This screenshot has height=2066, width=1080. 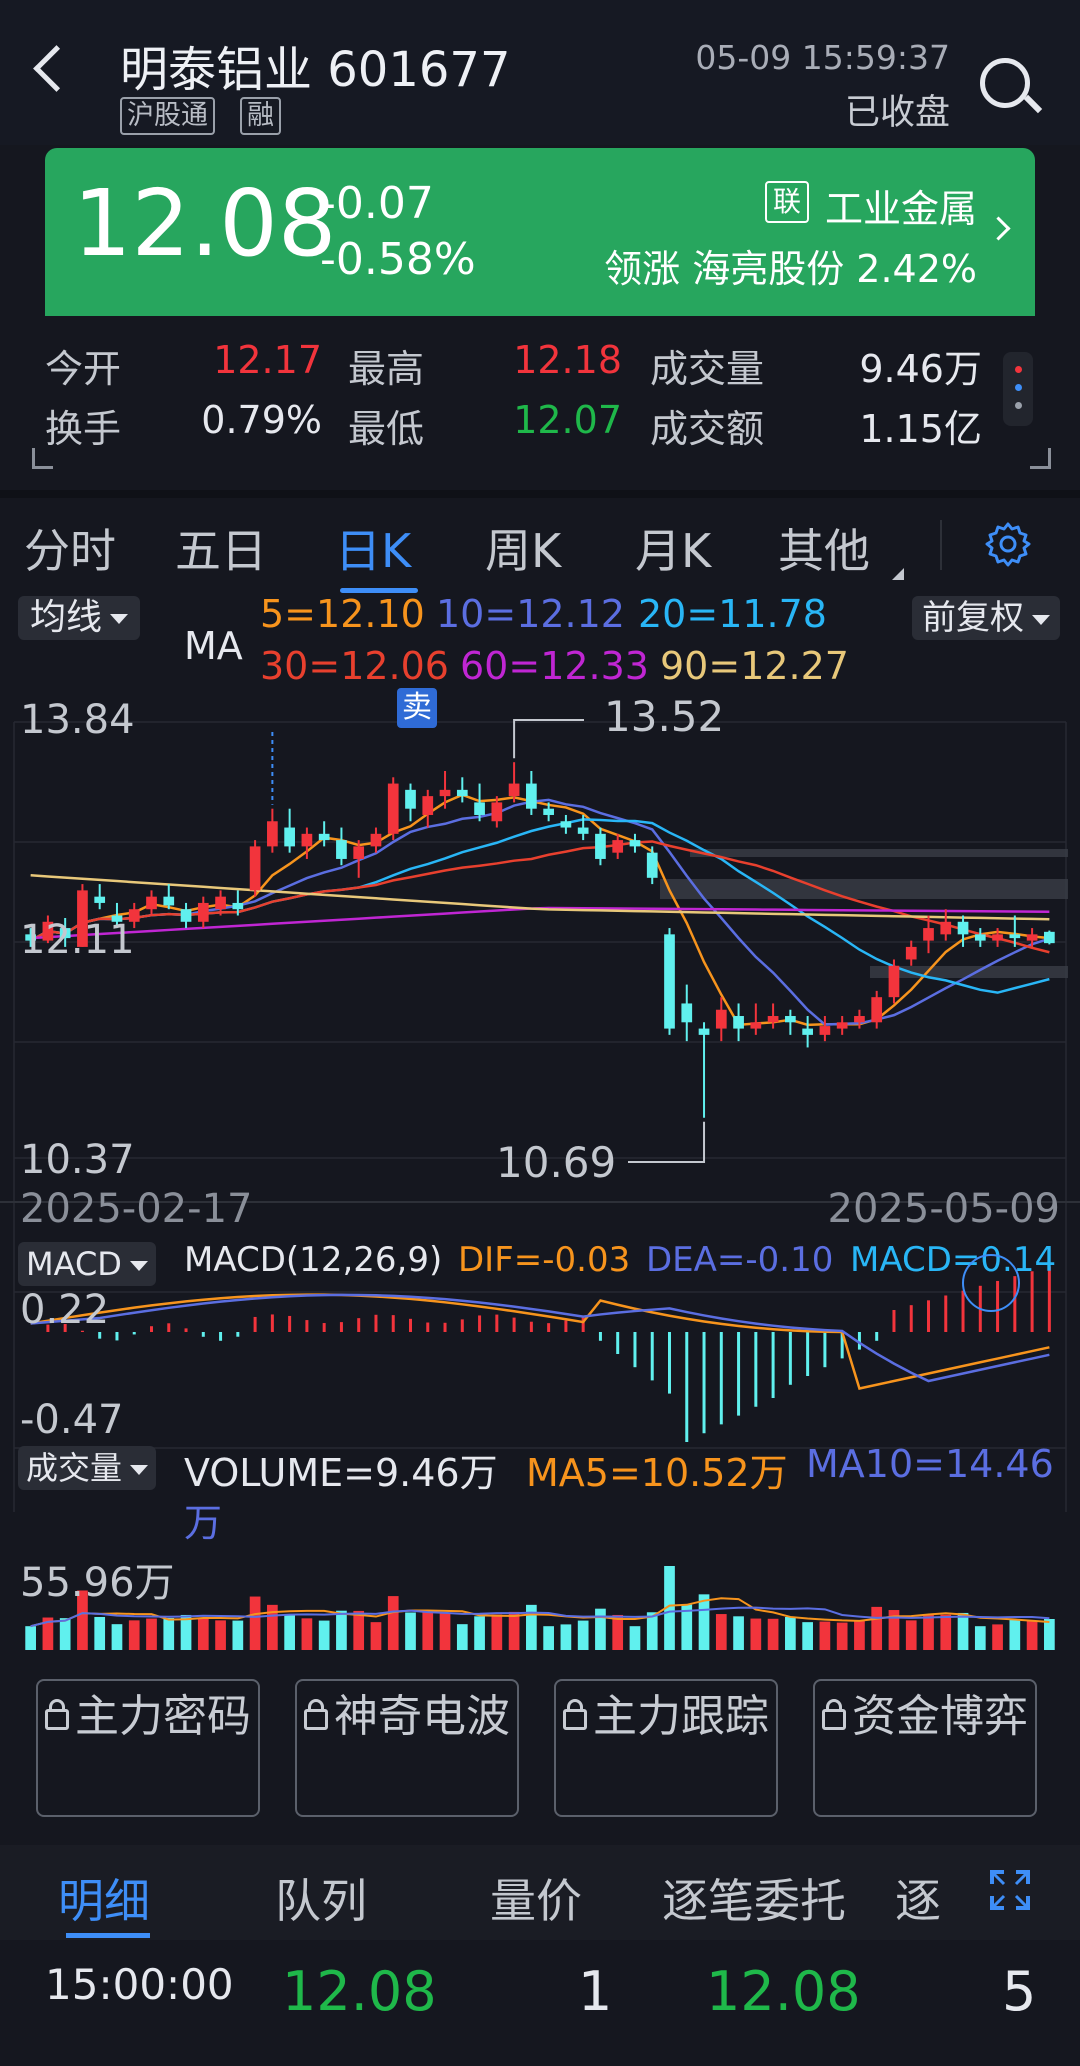 I want to click on sell-signal-badge: 卖, so click(x=417, y=708).